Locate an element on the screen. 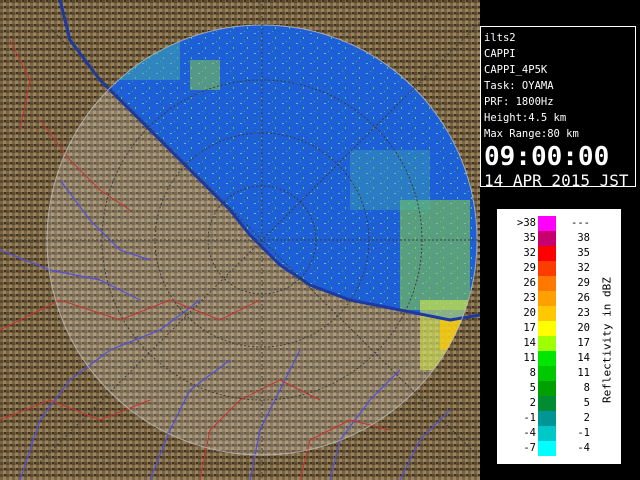 This screenshot has width=640, height=480. legend-high-value: 23 is located at coordinates (583, 313).